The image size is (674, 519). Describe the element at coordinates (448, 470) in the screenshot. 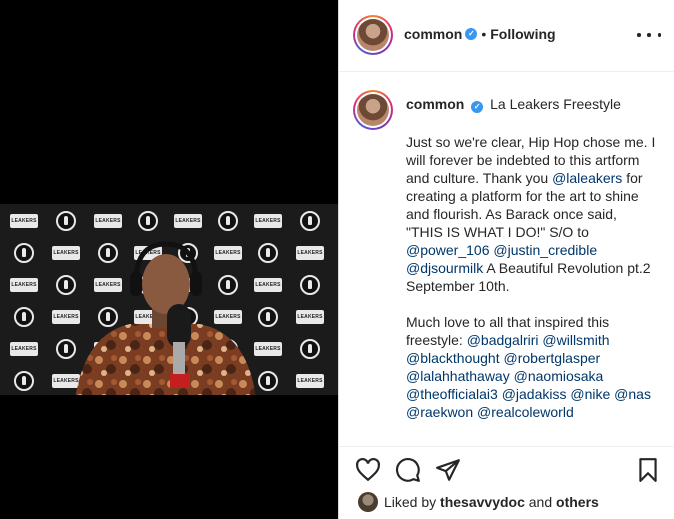

I see `share-icon` at that location.